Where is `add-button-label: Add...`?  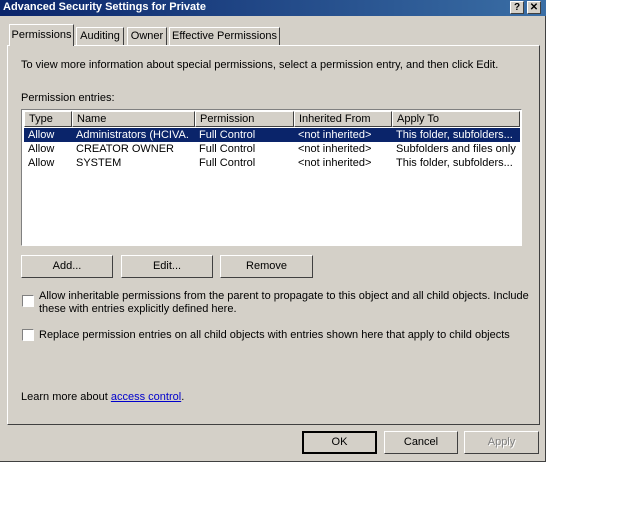 add-button-label: Add... is located at coordinates (67, 266).